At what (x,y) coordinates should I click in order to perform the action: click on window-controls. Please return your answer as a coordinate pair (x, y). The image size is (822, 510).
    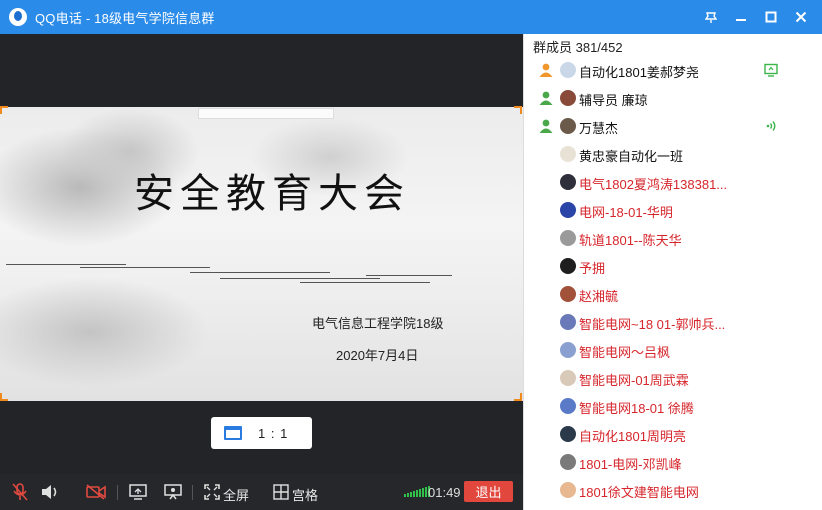
    Looking at the image, I should click on (756, 17).